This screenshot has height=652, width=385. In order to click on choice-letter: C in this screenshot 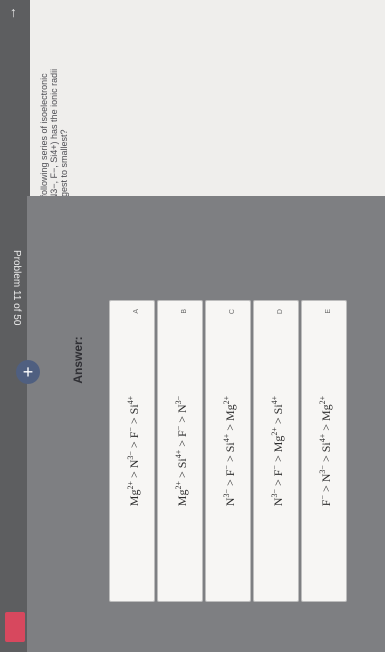, I will do `click(232, 312)`.